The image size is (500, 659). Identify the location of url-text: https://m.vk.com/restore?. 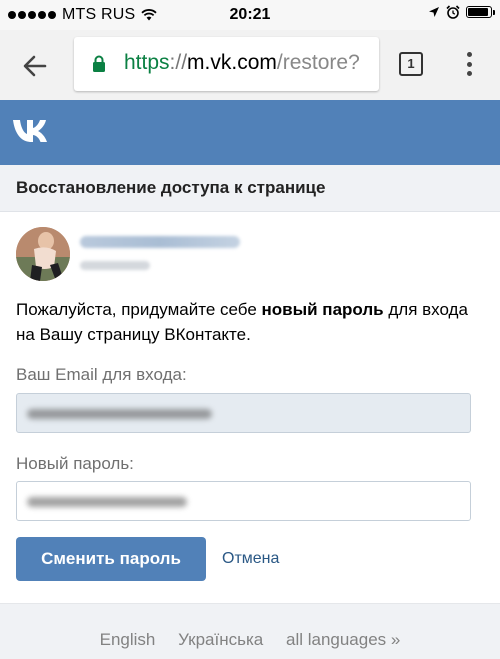
(242, 63).